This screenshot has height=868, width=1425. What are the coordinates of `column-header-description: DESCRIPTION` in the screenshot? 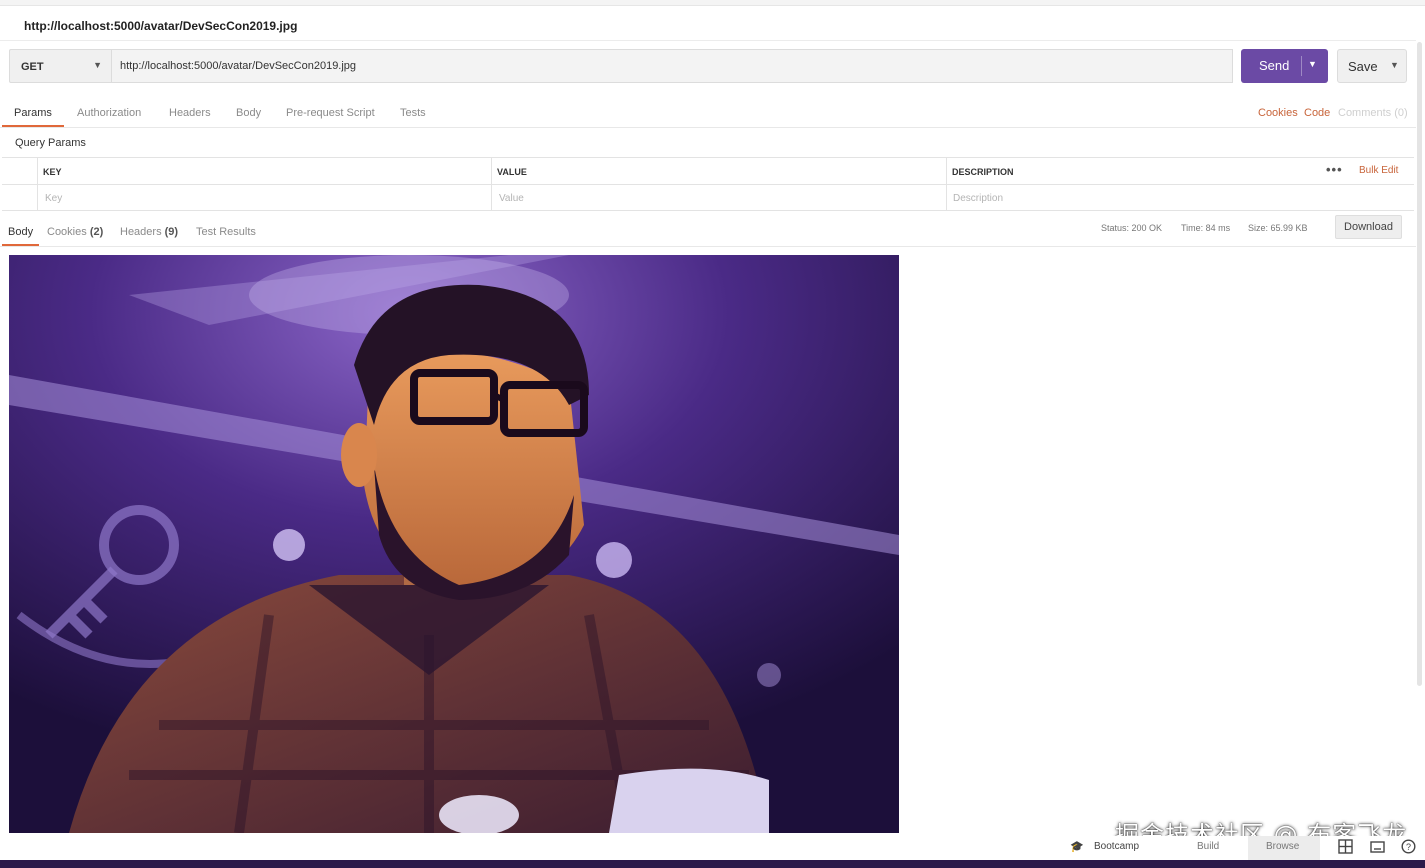 It's located at (983, 172).